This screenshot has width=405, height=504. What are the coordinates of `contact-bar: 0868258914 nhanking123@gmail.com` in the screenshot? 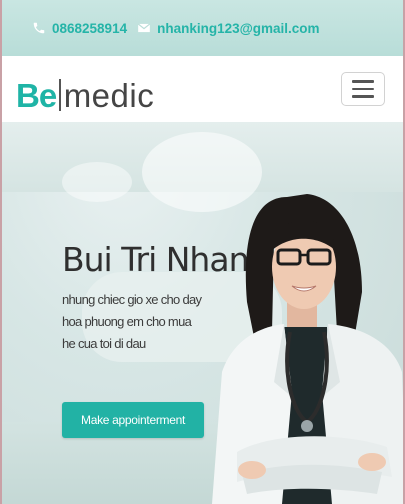 It's located at (202, 28).